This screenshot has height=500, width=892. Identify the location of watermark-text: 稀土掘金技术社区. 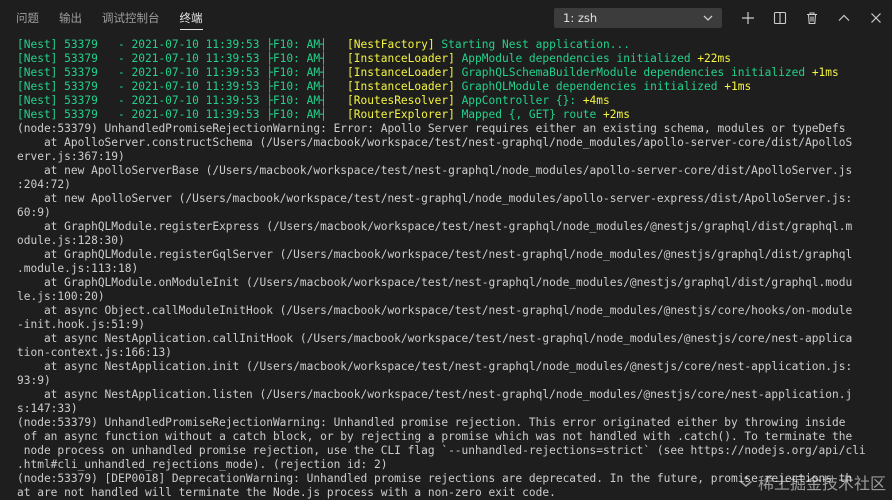
(821, 483).